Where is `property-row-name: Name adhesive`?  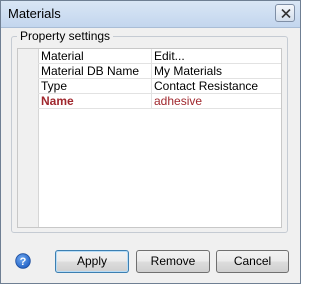
property-row-name: Name adhesive is located at coordinates (159, 101).